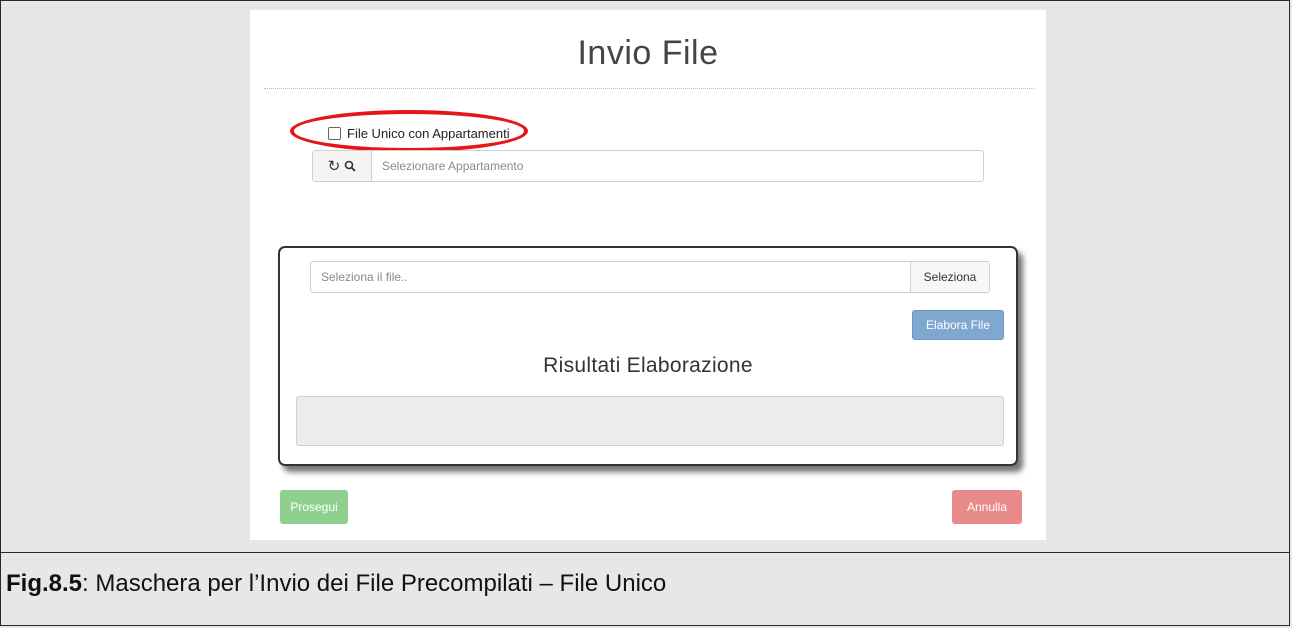 The width and height of the screenshot is (1292, 628). I want to click on file-unico-checkbox-row: File Unico con Appartamenti, so click(419, 133).